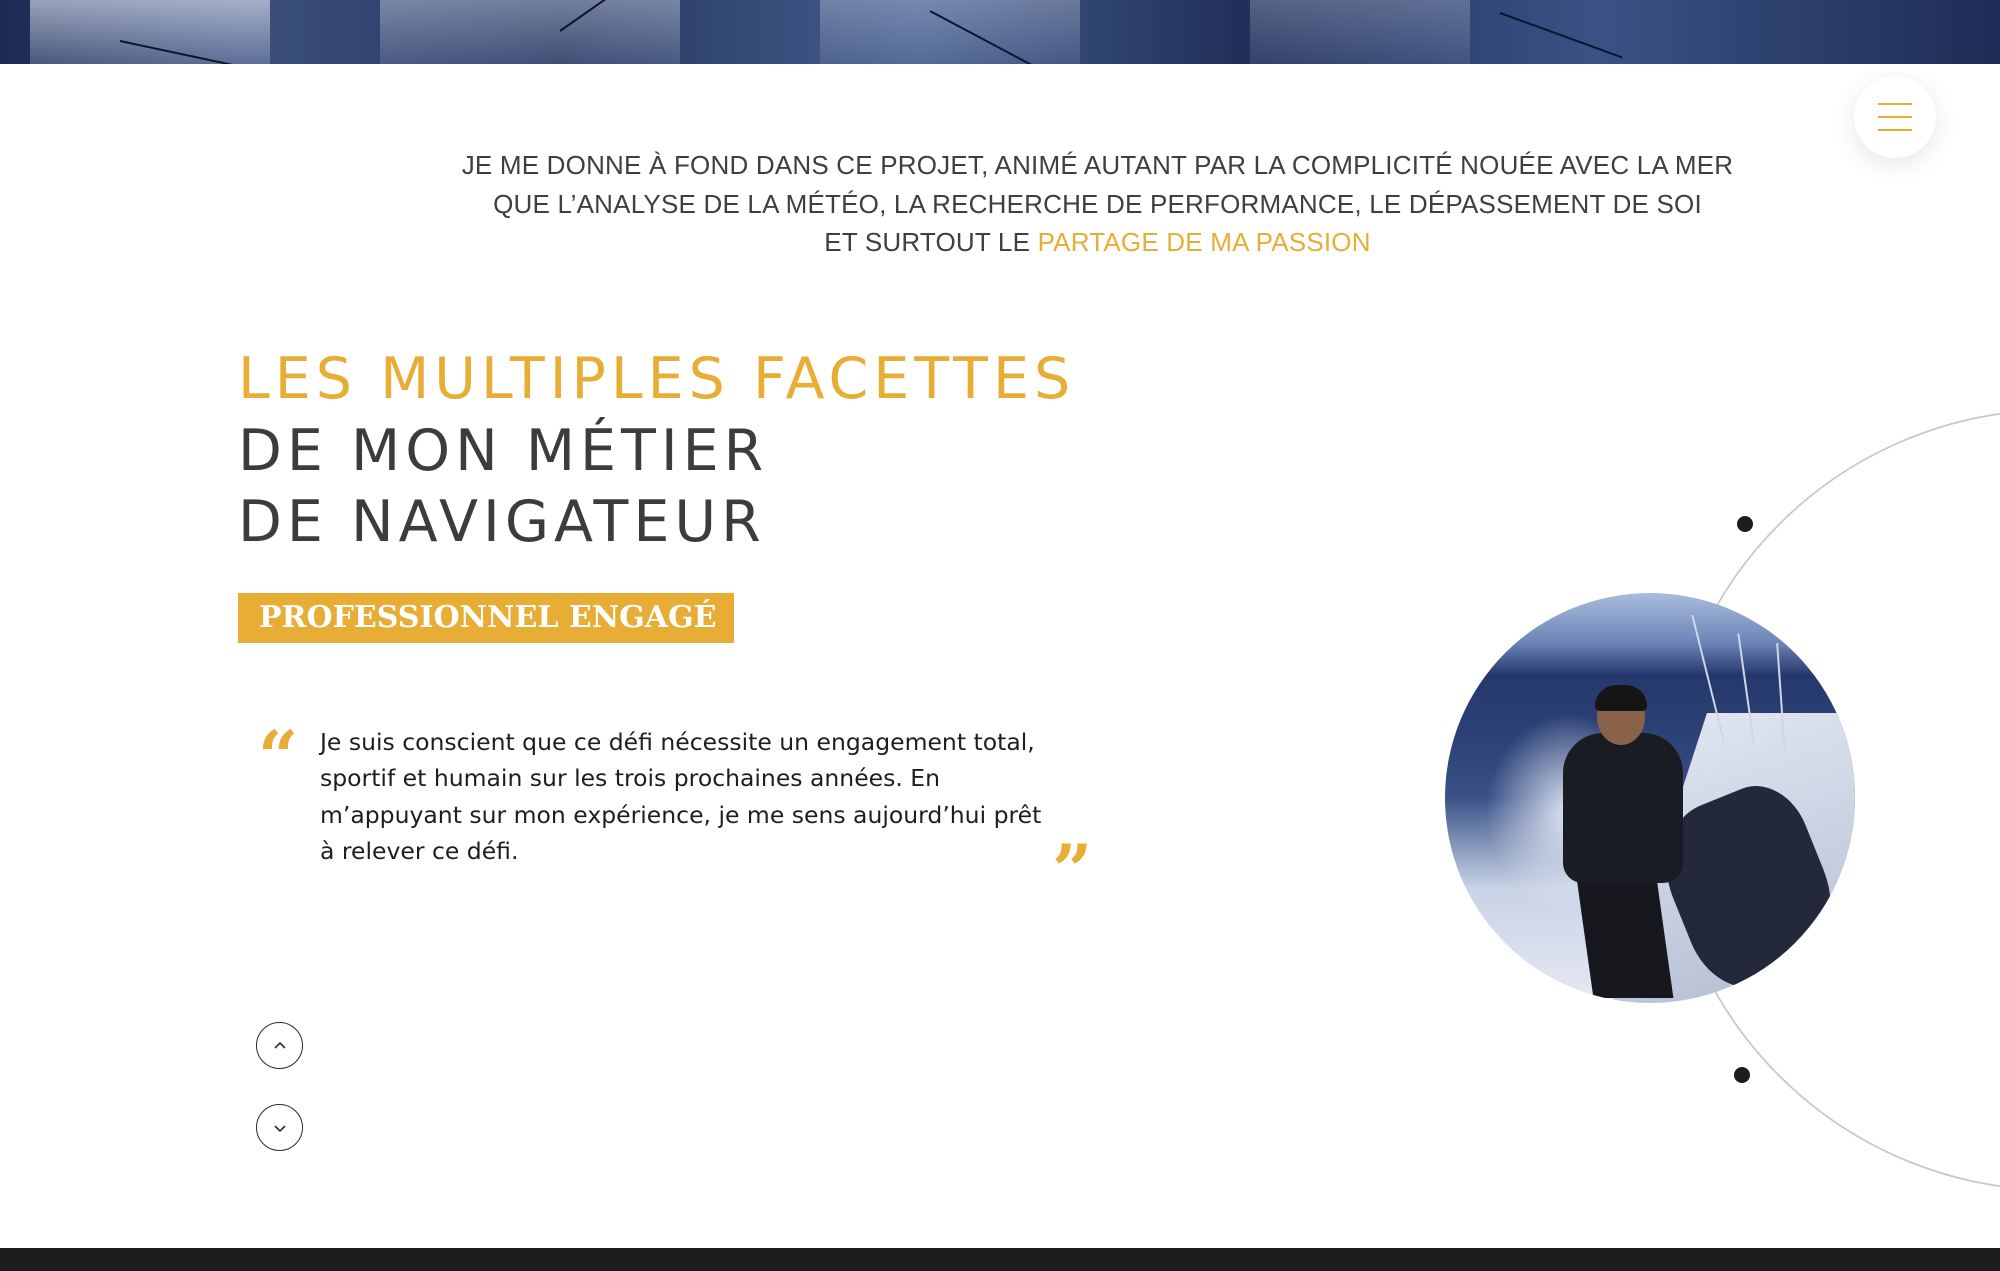 Image resolution: width=2000 pixels, height=1271 pixels. I want to click on heading-line-3: DE NAVIGATEUR, so click(502, 522).